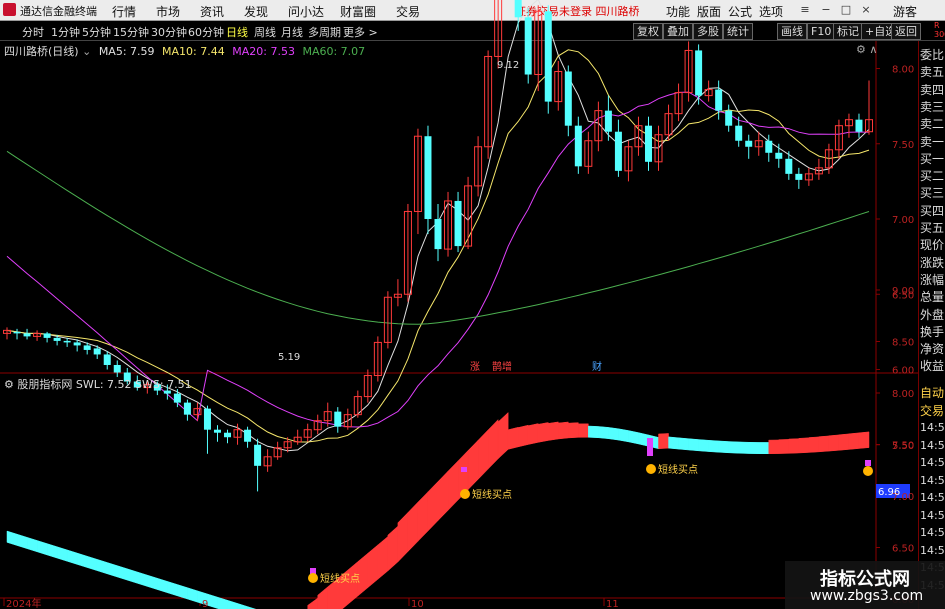  Describe the element at coordinates (903, 291) in the screenshot. I see `y-tick-label: 9.00` at that location.